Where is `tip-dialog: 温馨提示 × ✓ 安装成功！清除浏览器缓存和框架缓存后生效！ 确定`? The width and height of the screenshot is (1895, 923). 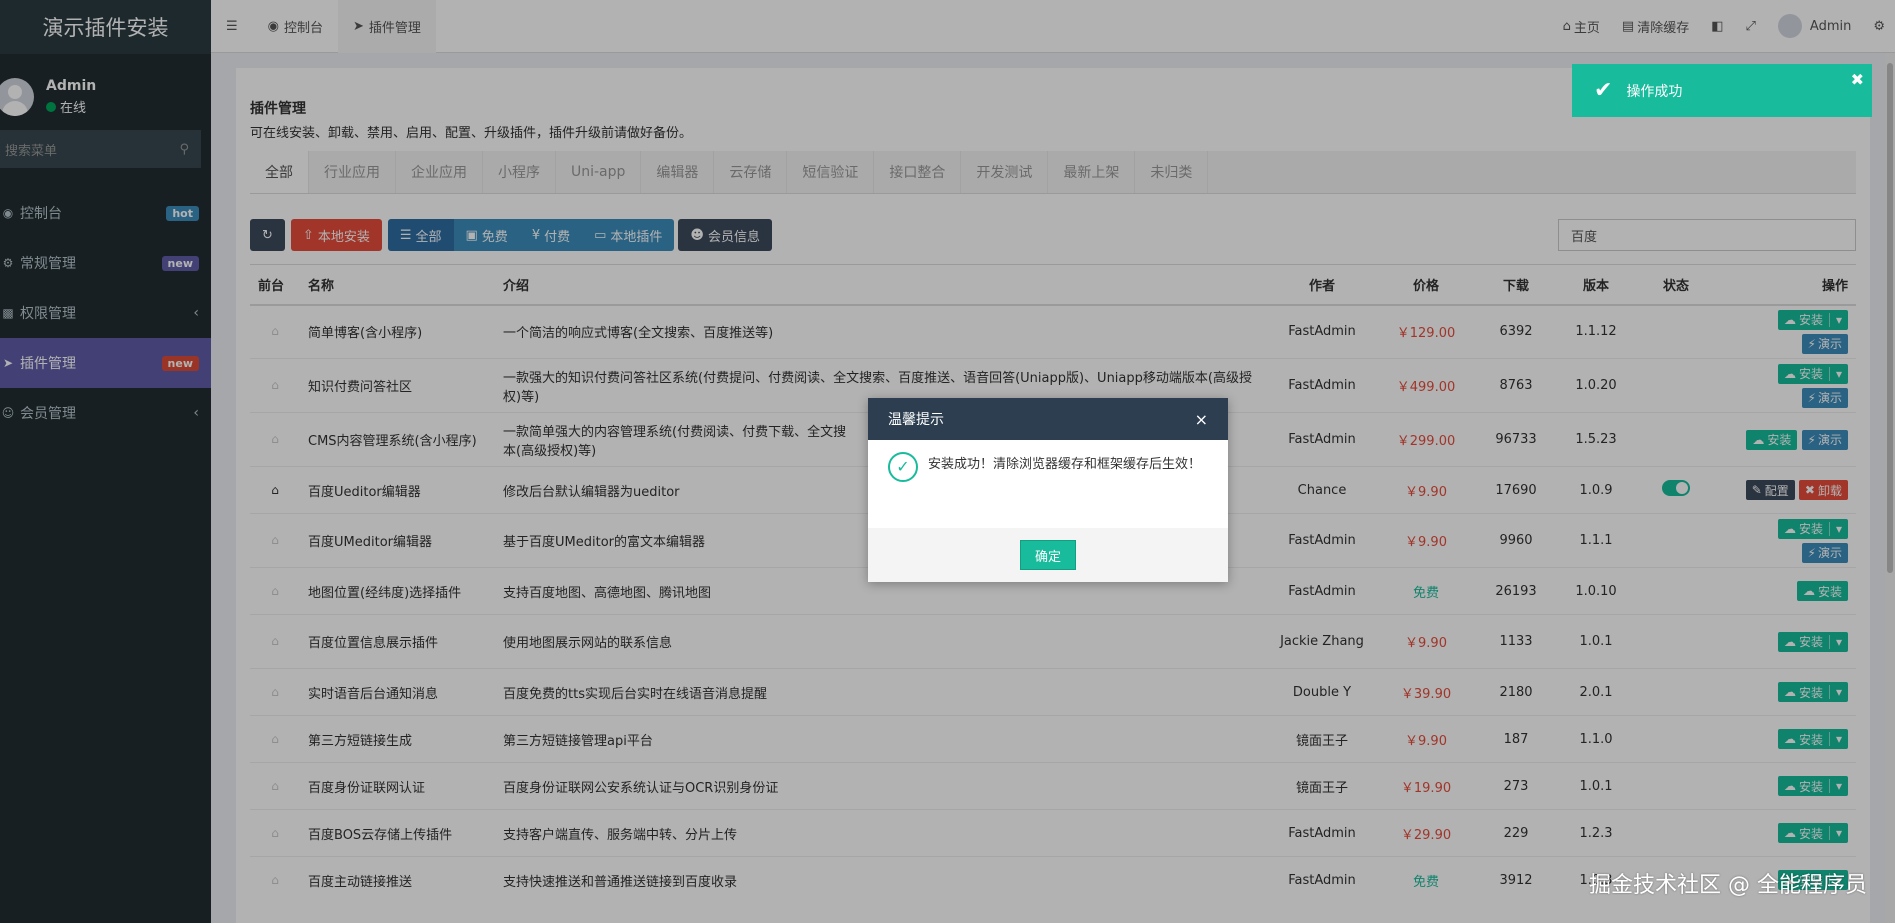
tip-dialog: 温馨提示 × ✓ 安装成功！清除浏览器缓存和框架缓存后生效！ 确定 is located at coordinates (1048, 490).